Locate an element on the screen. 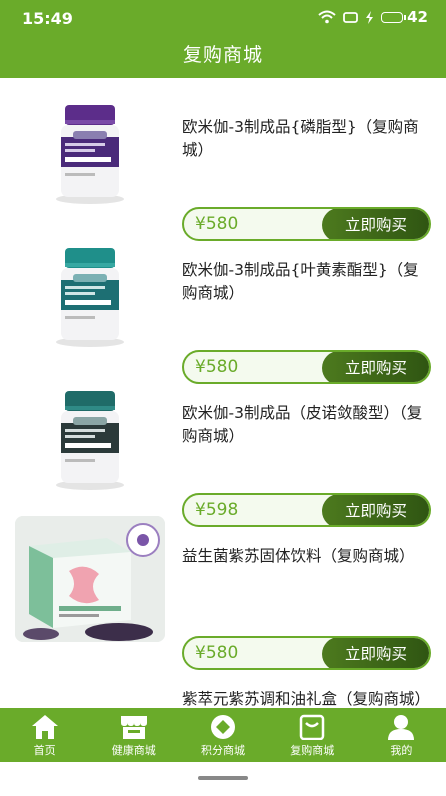 Image resolution: width=446 pixels, height=796 pixels. product-name: 欧米伽-3制成品（皮诺敛酸型）（复购商城） is located at coordinates (304, 425).